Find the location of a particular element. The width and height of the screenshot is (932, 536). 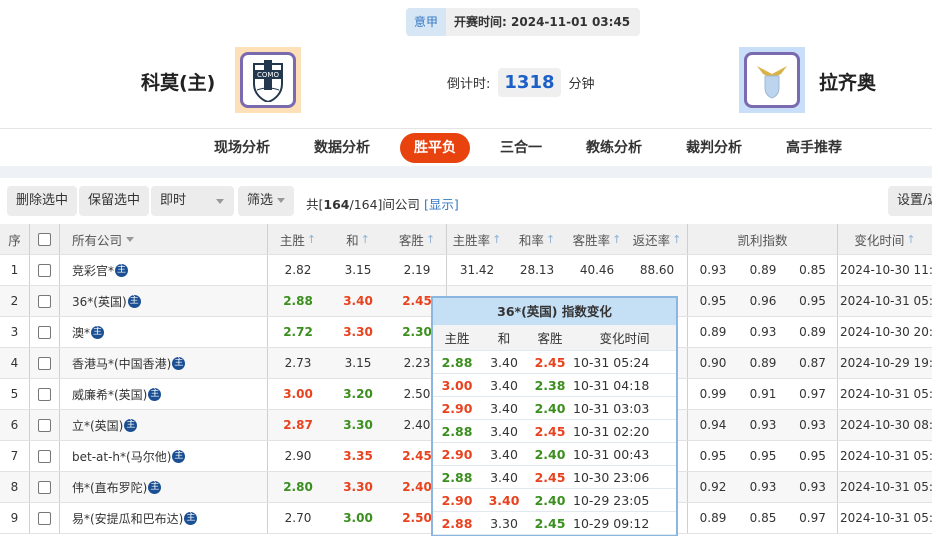

company-name: 威廉希*(英国) is located at coordinates (109, 394).